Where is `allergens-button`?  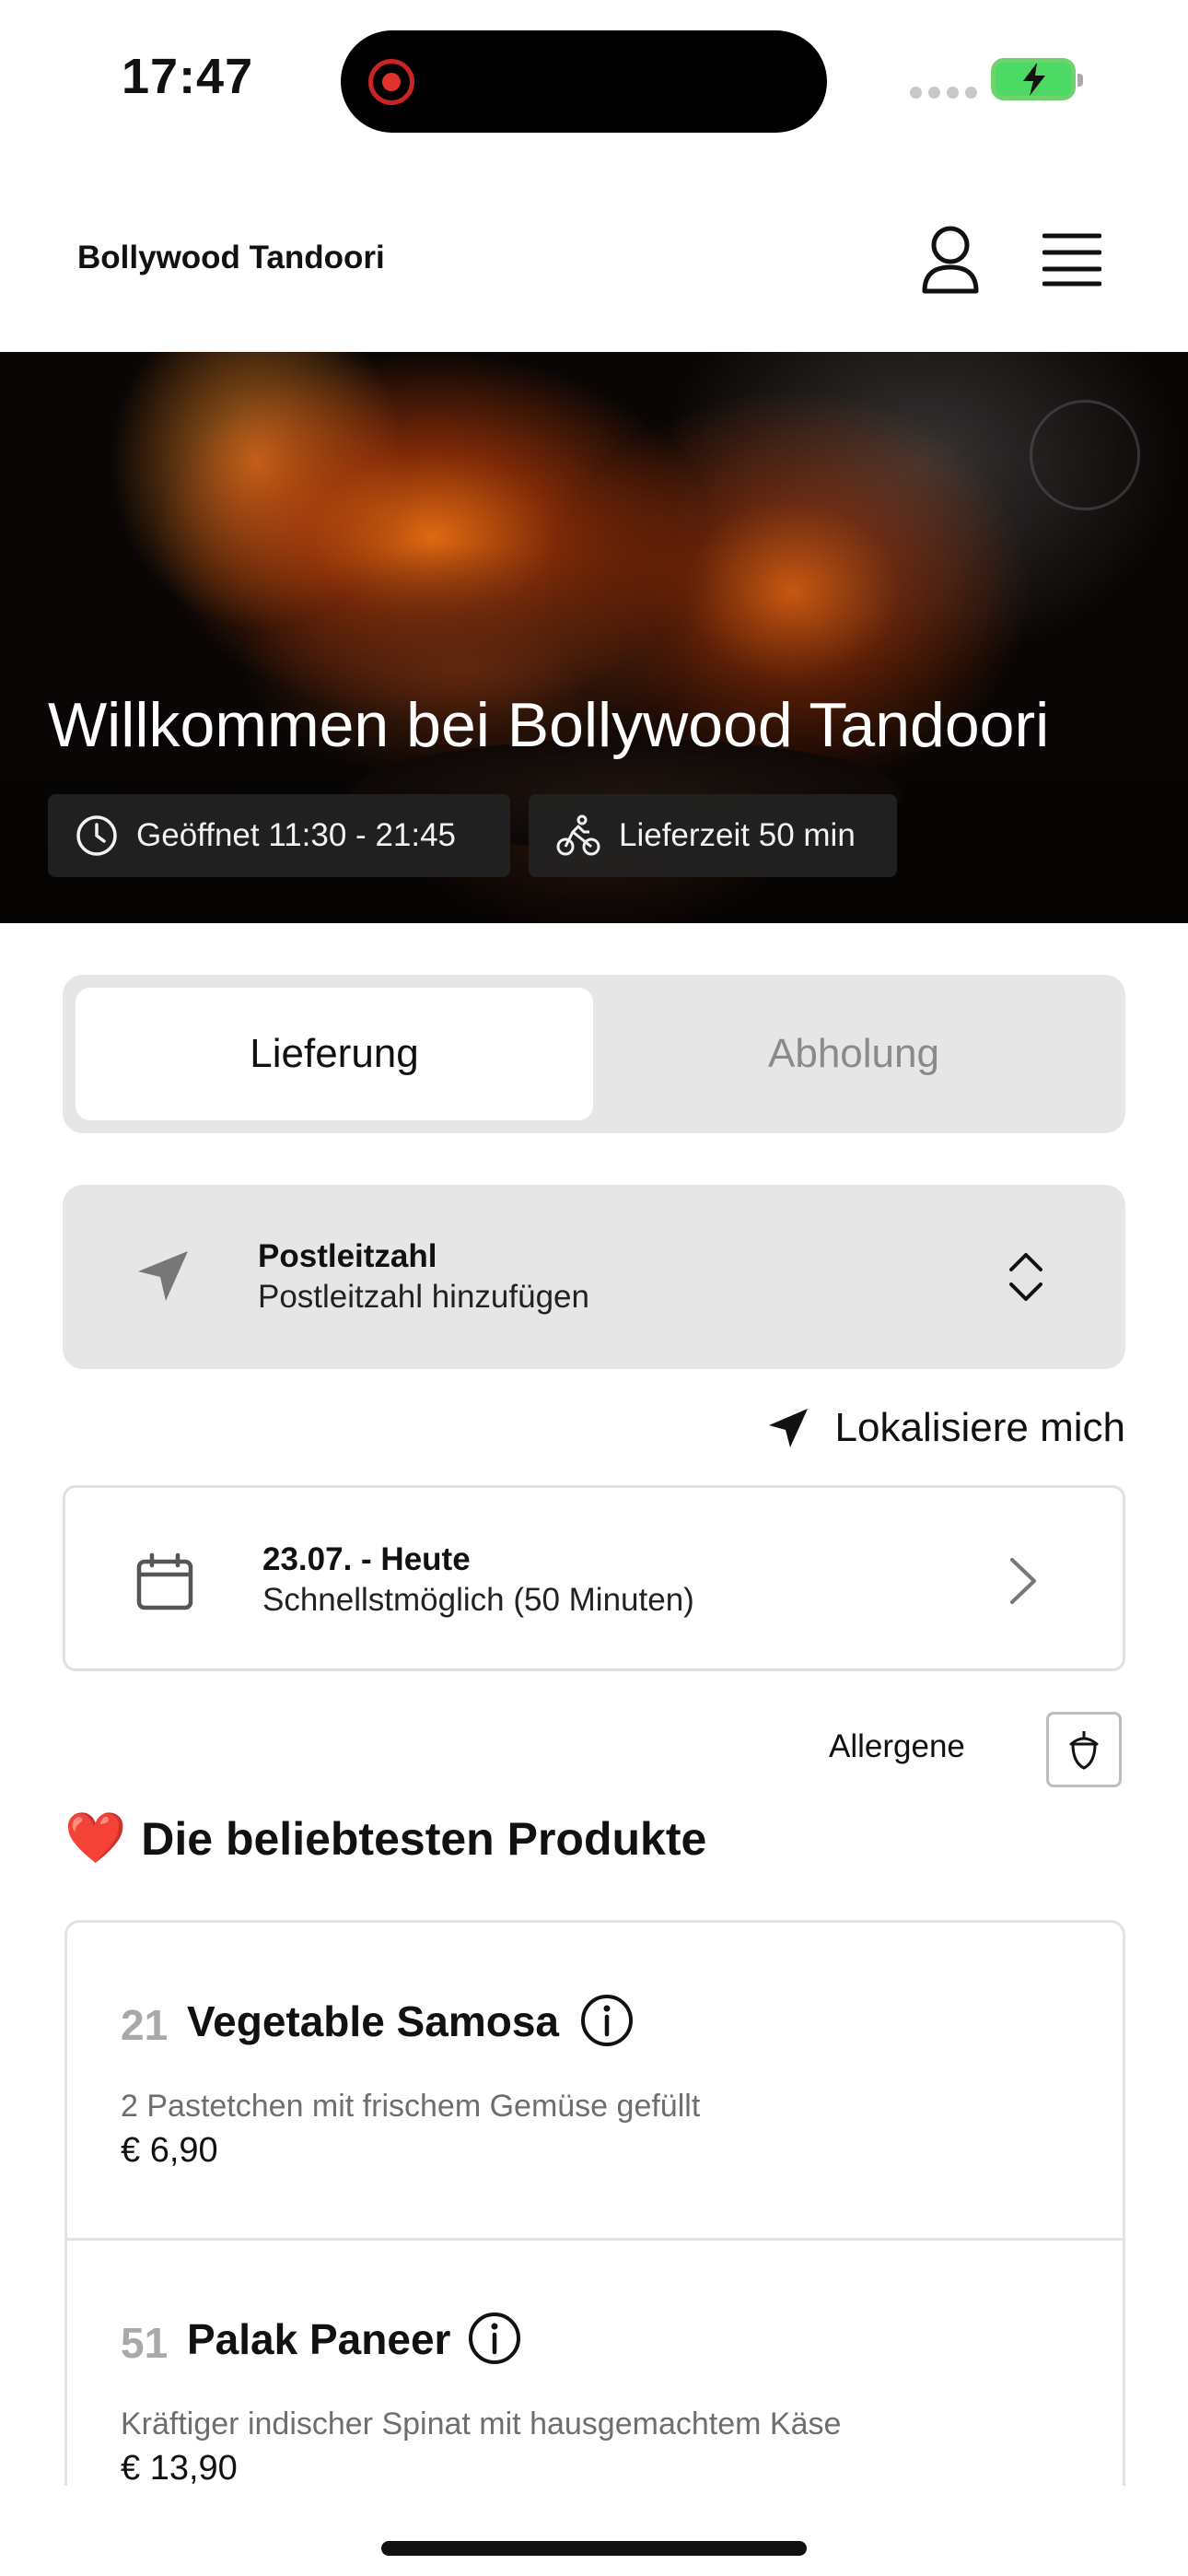
allergens-button is located at coordinates (1084, 1749).